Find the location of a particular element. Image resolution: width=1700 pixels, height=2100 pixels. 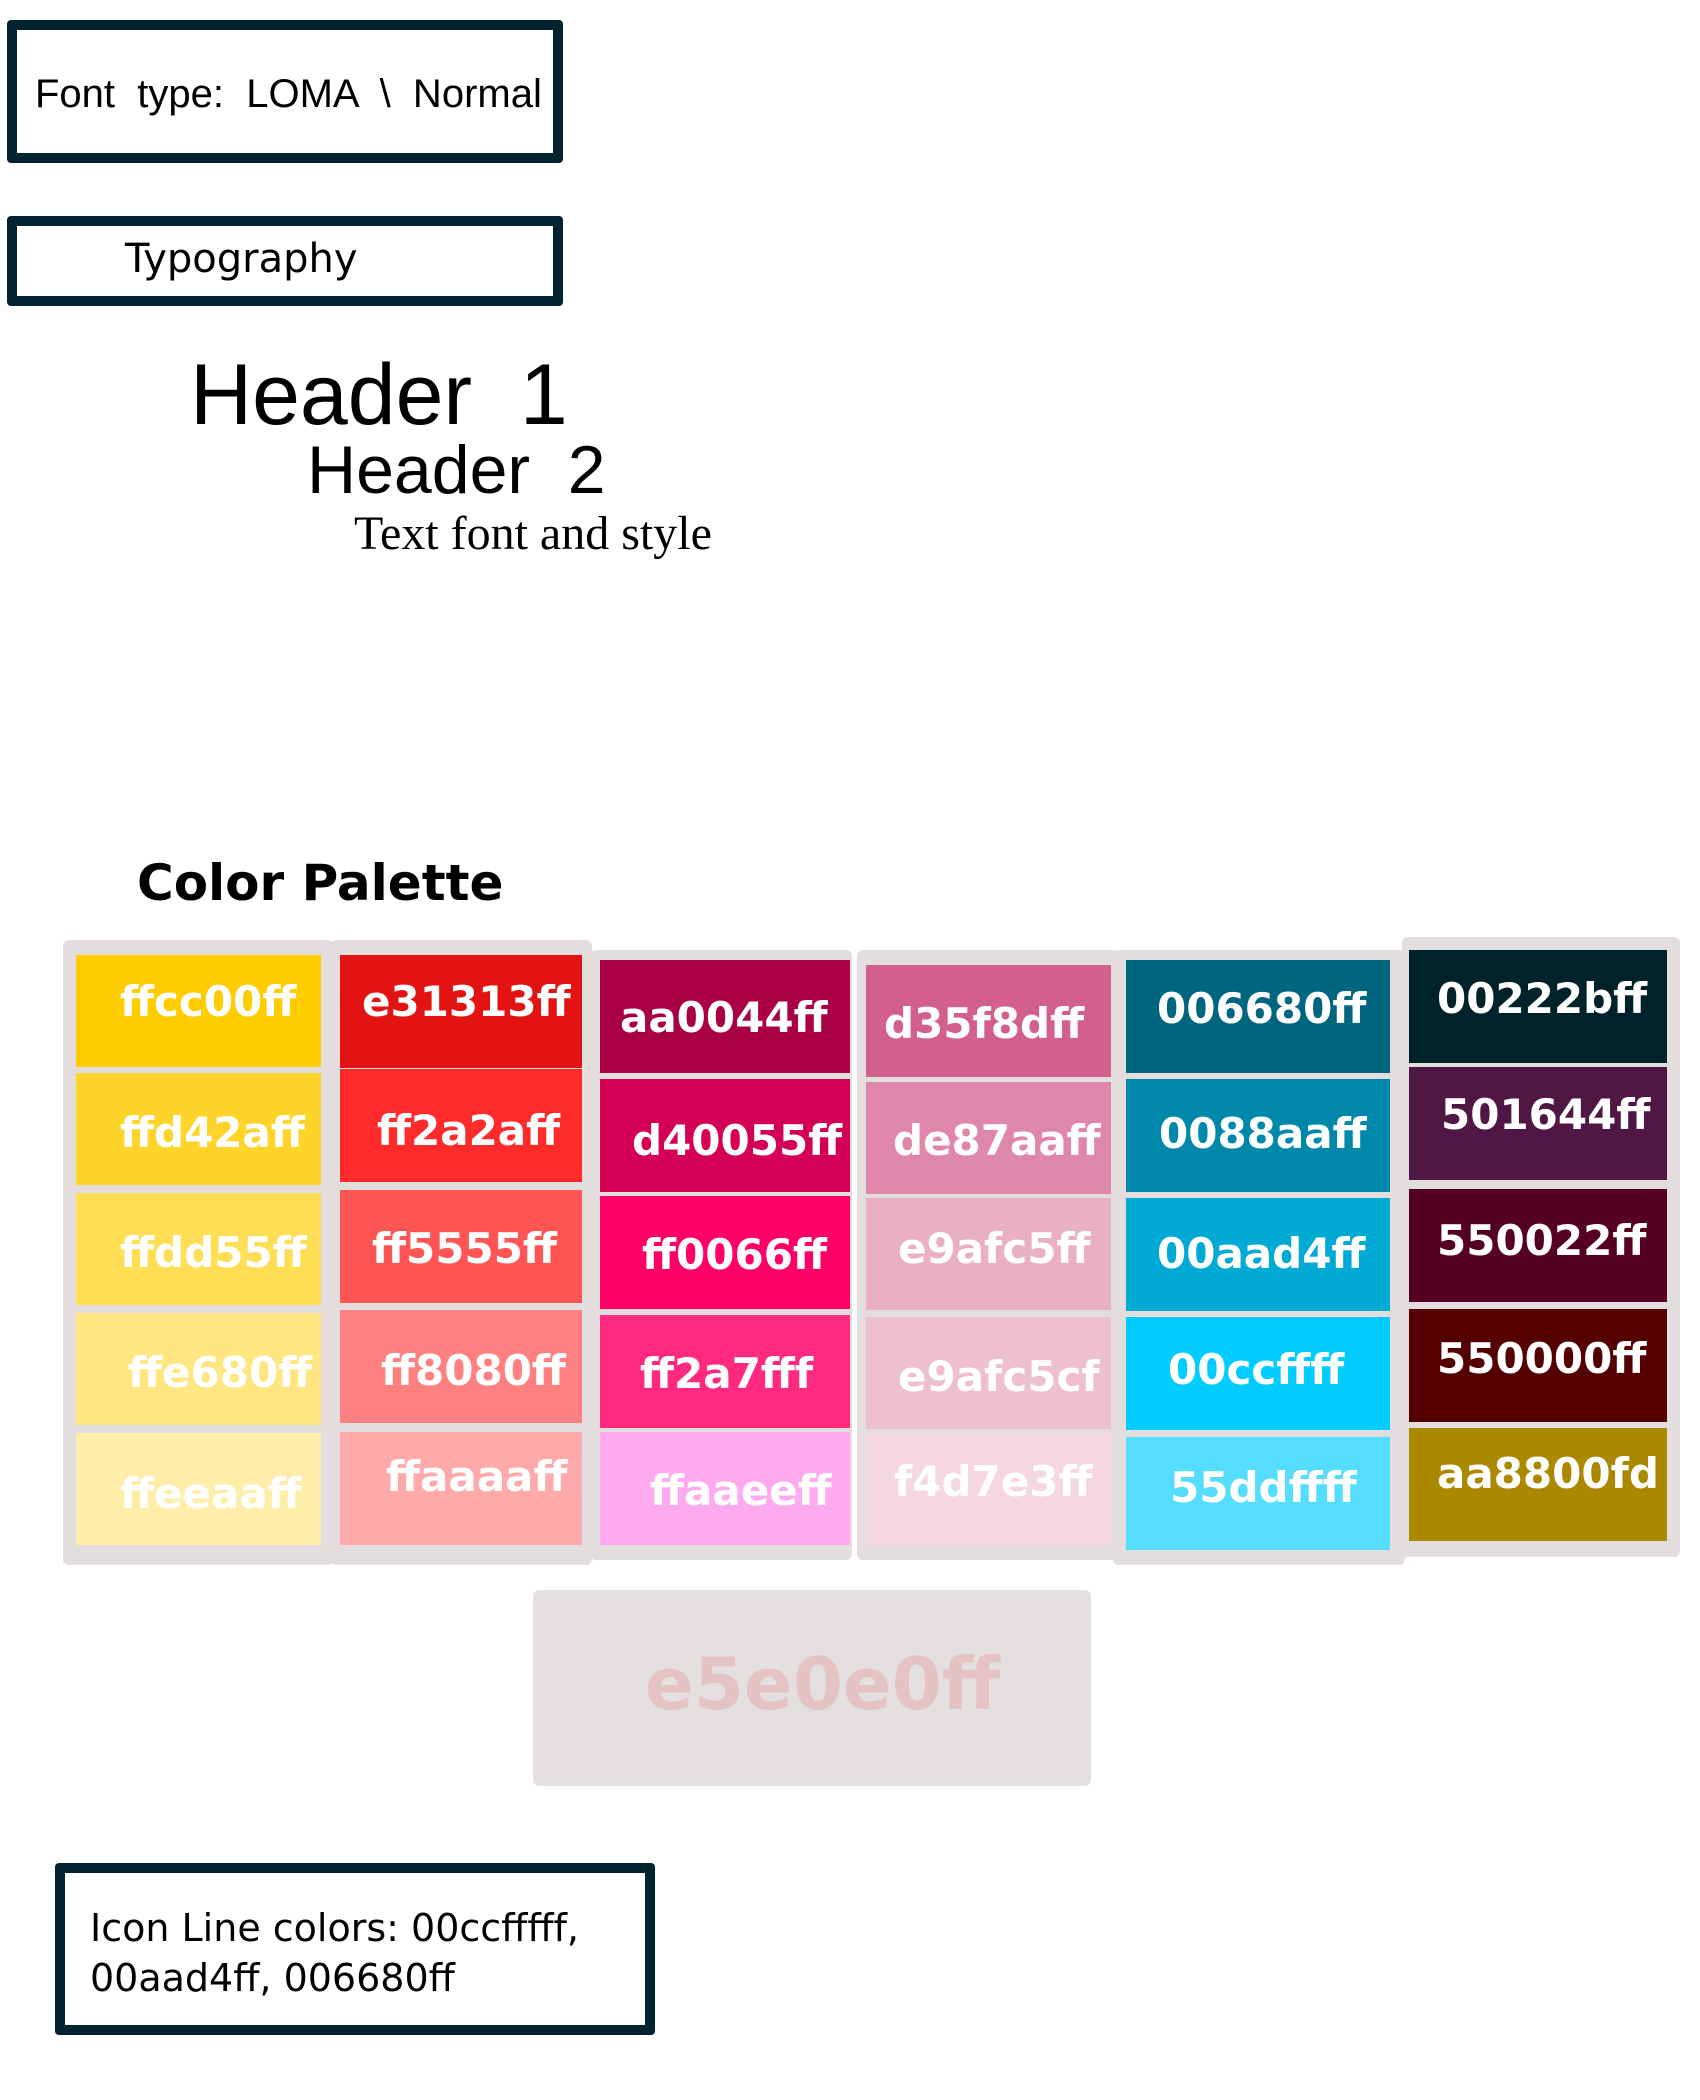

color-swatch-label: 550022ff is located at coordinates (1542, 1240).